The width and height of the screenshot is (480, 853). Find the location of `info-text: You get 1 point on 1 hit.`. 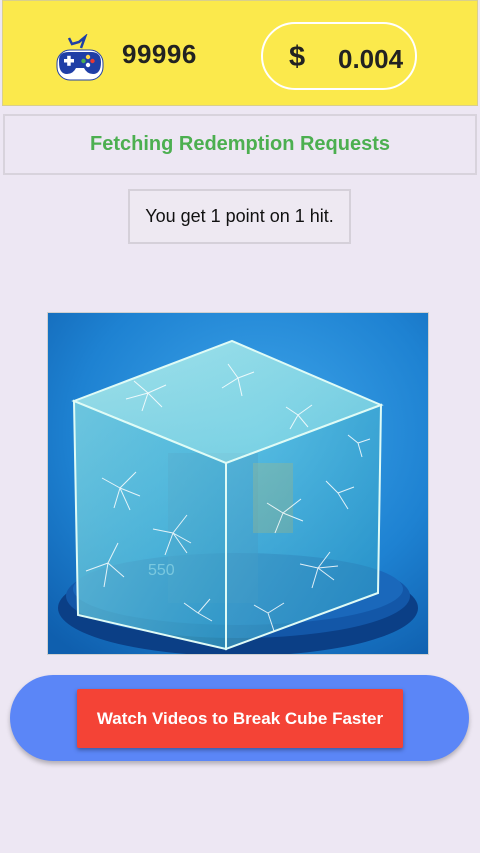

info-text: You get 1 point on 1 hit. is located at coordinates (239, 216).